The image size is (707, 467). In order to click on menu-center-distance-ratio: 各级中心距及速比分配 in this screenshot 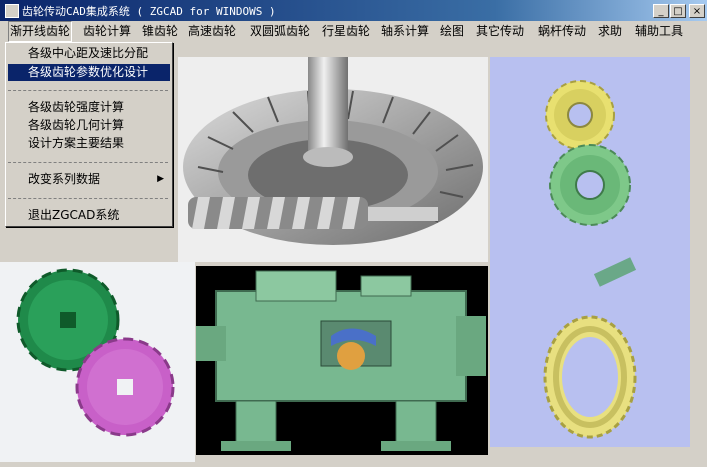, I will do `click(89, 53)`.